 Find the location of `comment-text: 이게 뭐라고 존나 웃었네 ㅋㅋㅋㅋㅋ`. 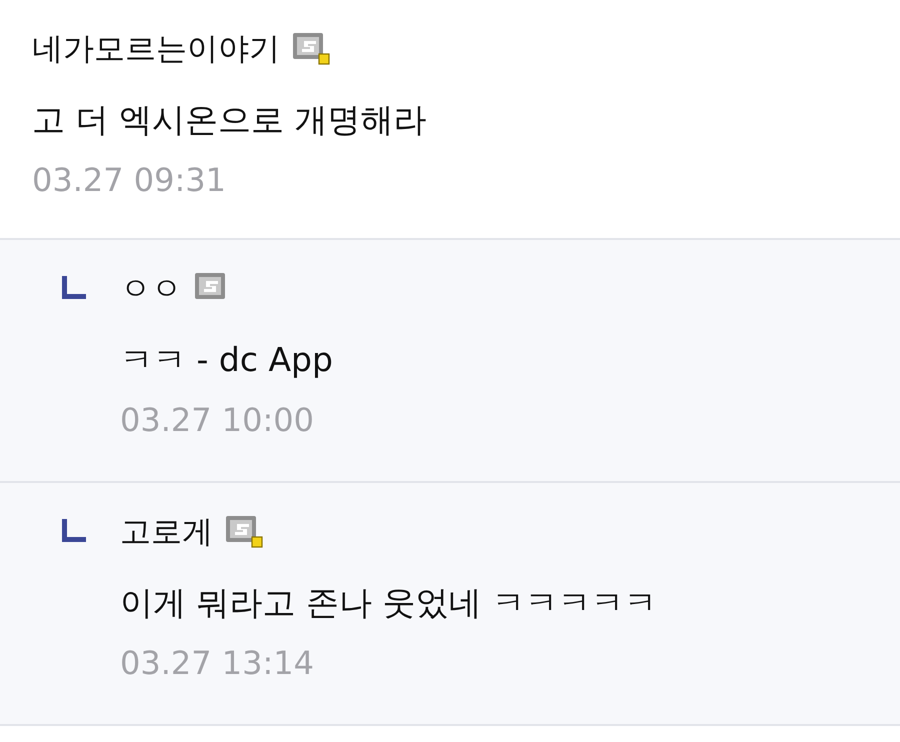

comment-text: 이게 뭐라고 존나 웃었네 ㅋㅋㅋㅋㅋ is located at coordinates (388, 603).